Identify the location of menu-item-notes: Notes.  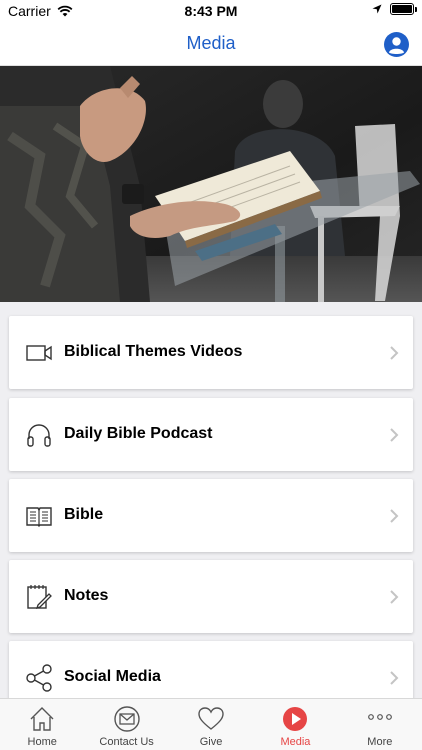
(211, 596).